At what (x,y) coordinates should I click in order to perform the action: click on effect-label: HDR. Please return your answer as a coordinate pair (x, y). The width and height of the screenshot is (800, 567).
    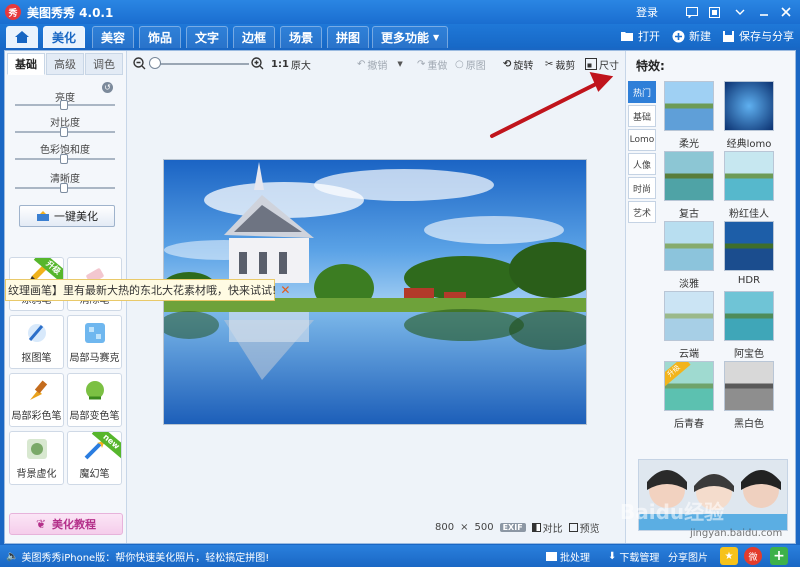
    Looking at the image, I should click on (749, 280).